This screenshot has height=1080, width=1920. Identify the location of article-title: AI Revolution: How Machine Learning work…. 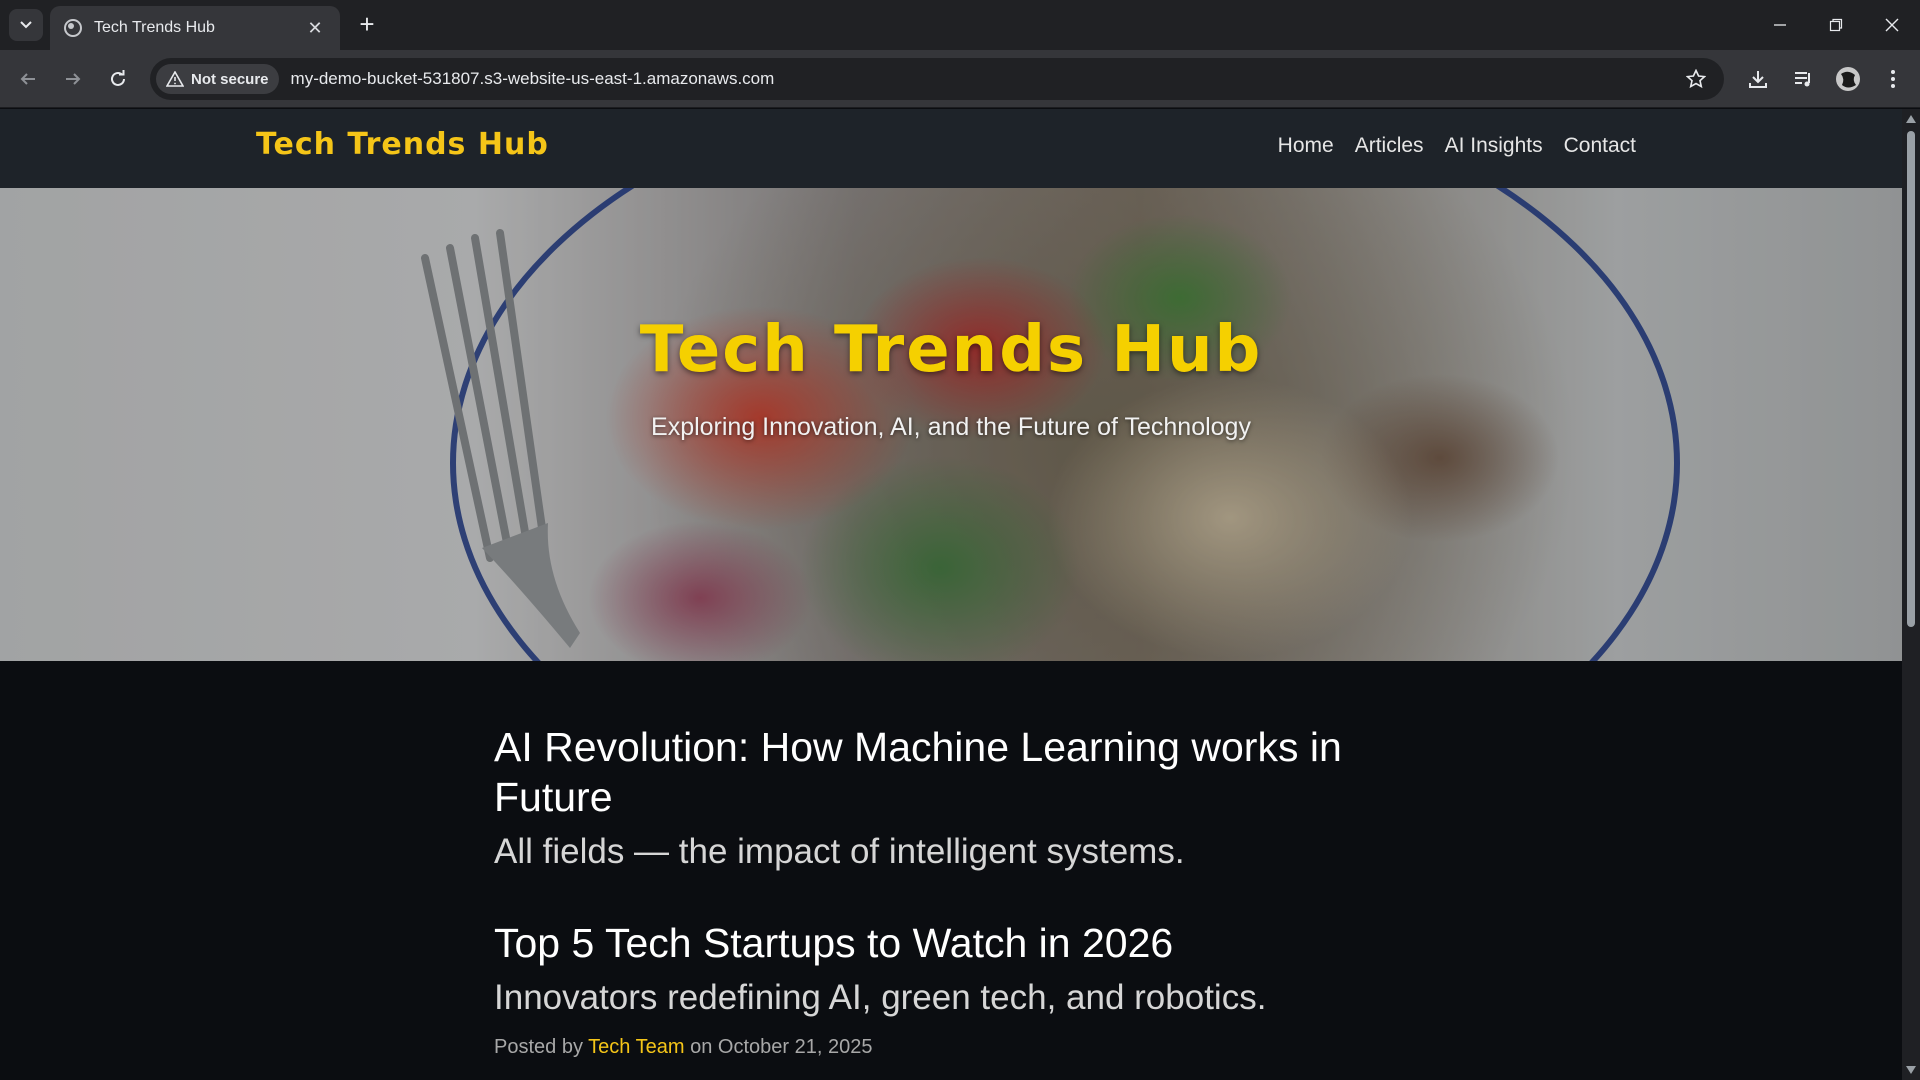
(954, 772).